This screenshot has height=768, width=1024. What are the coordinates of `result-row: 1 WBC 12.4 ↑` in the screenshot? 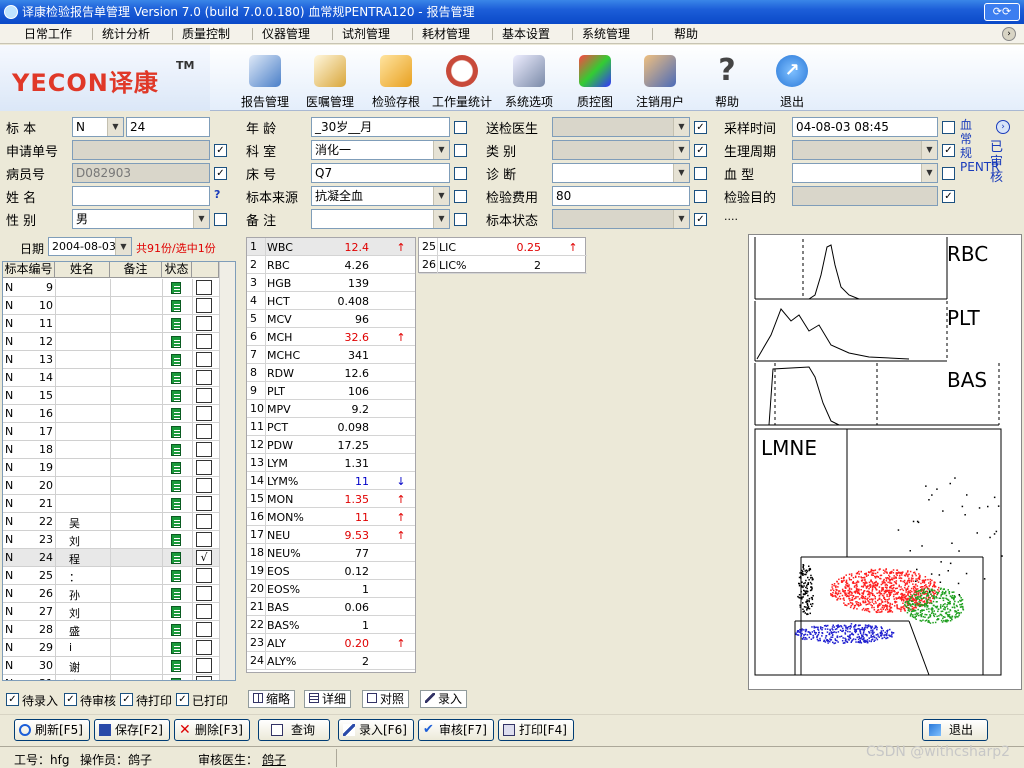 It's located at (331, 247).